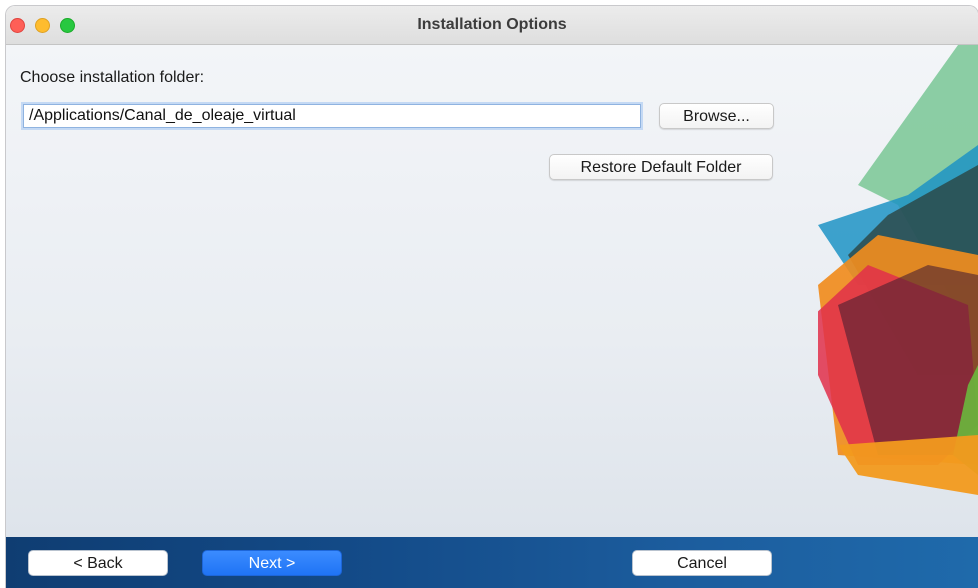 This screenshot has height=588, width=978. What do you see at coordinates (332, 116) in the screenshot?
I see `install-path-input` at bounding box center [332, 116].